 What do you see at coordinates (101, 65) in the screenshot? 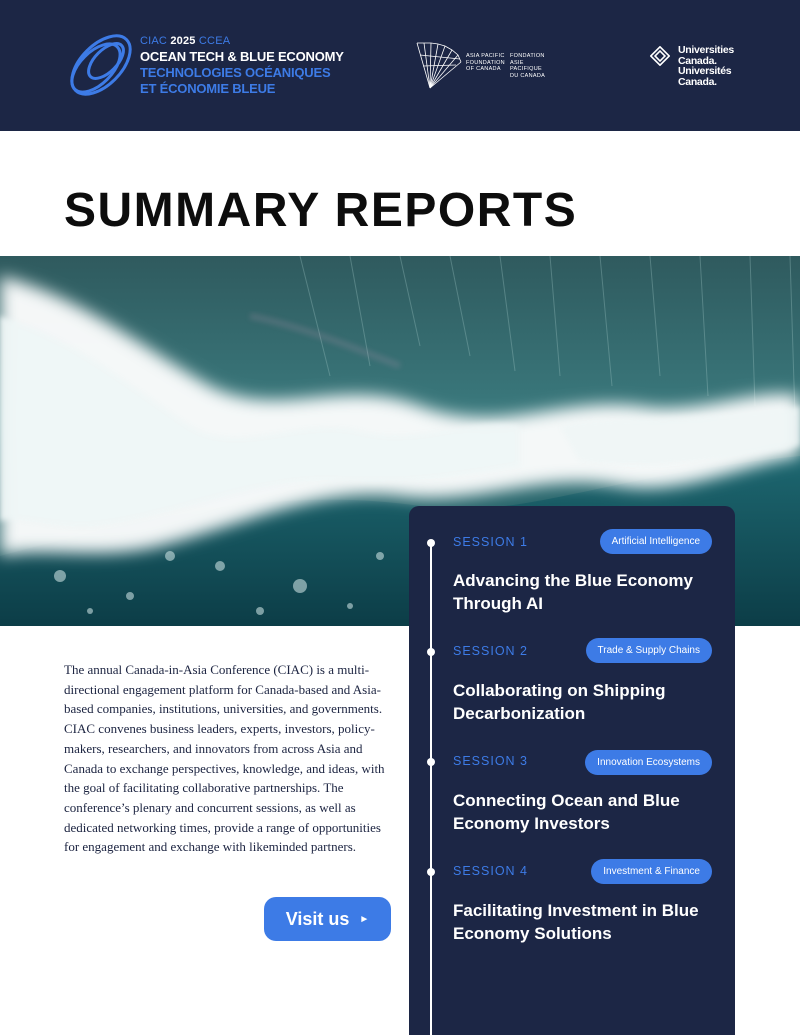
I see `ciac-rings-logo-icon` at bounding box center [101, 65].